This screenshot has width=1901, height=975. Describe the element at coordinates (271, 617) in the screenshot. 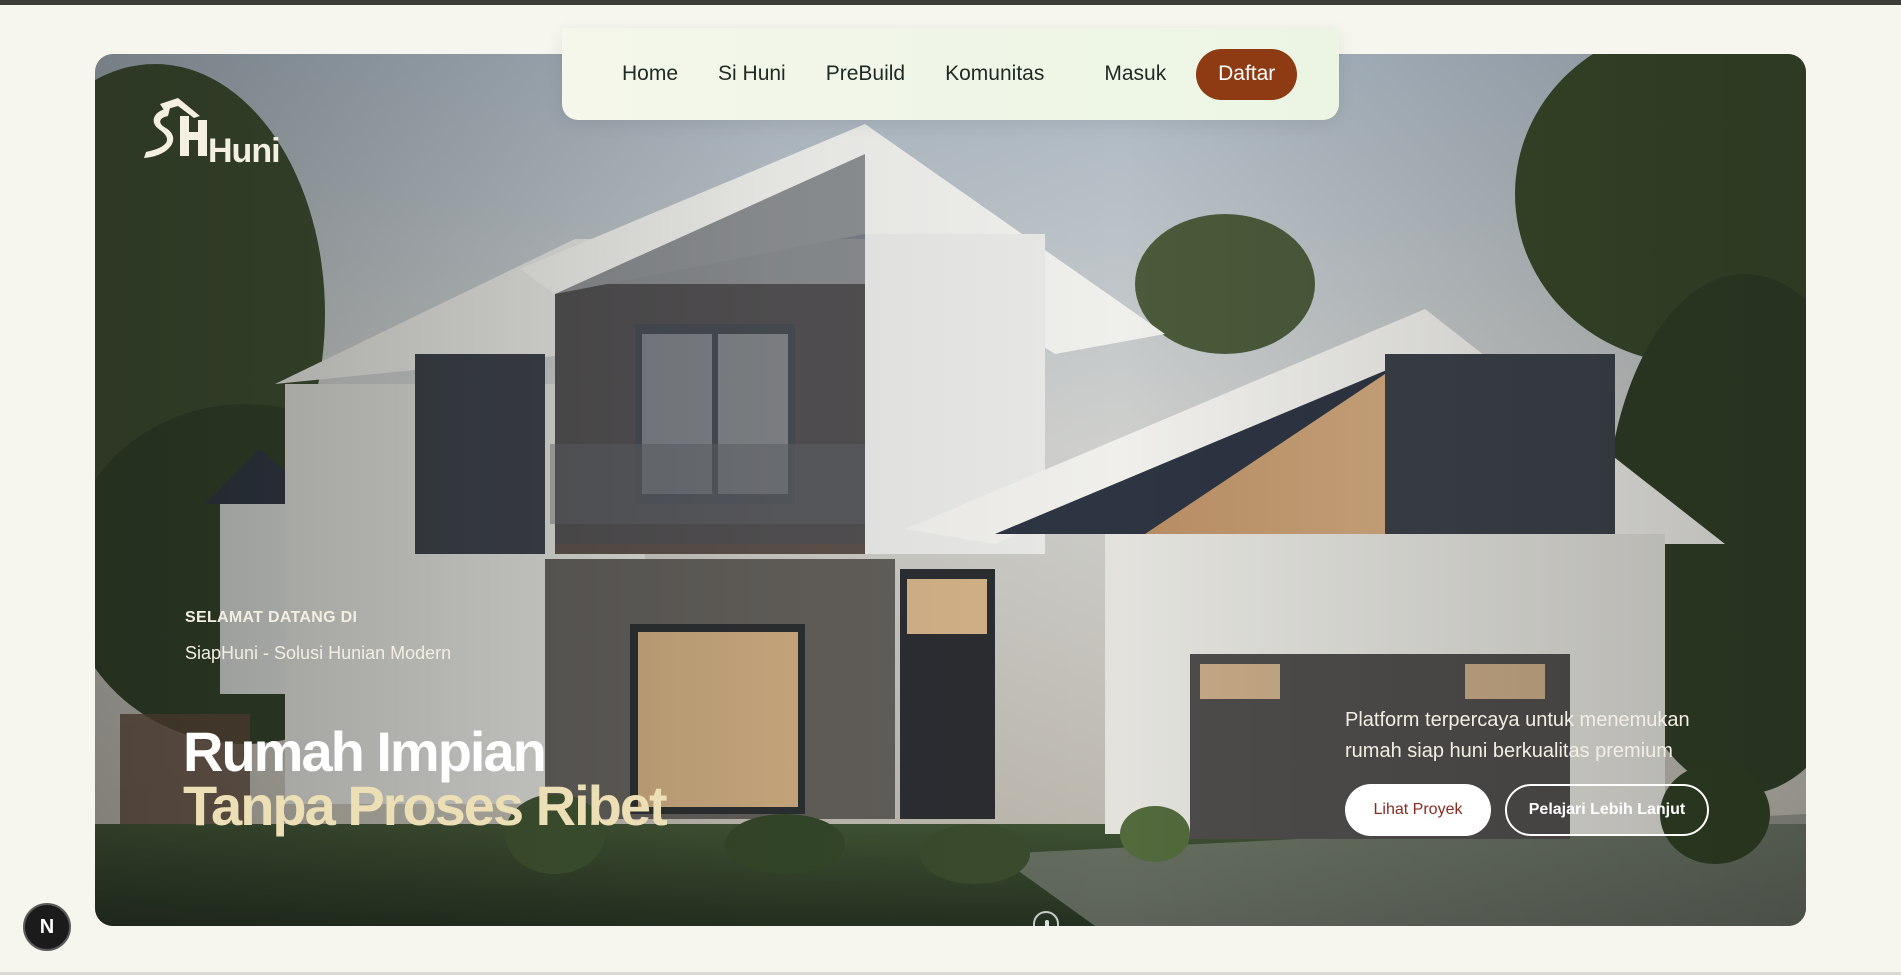

I see `welcome-eyebrow: SELAMAT DATANG DI` at that location.